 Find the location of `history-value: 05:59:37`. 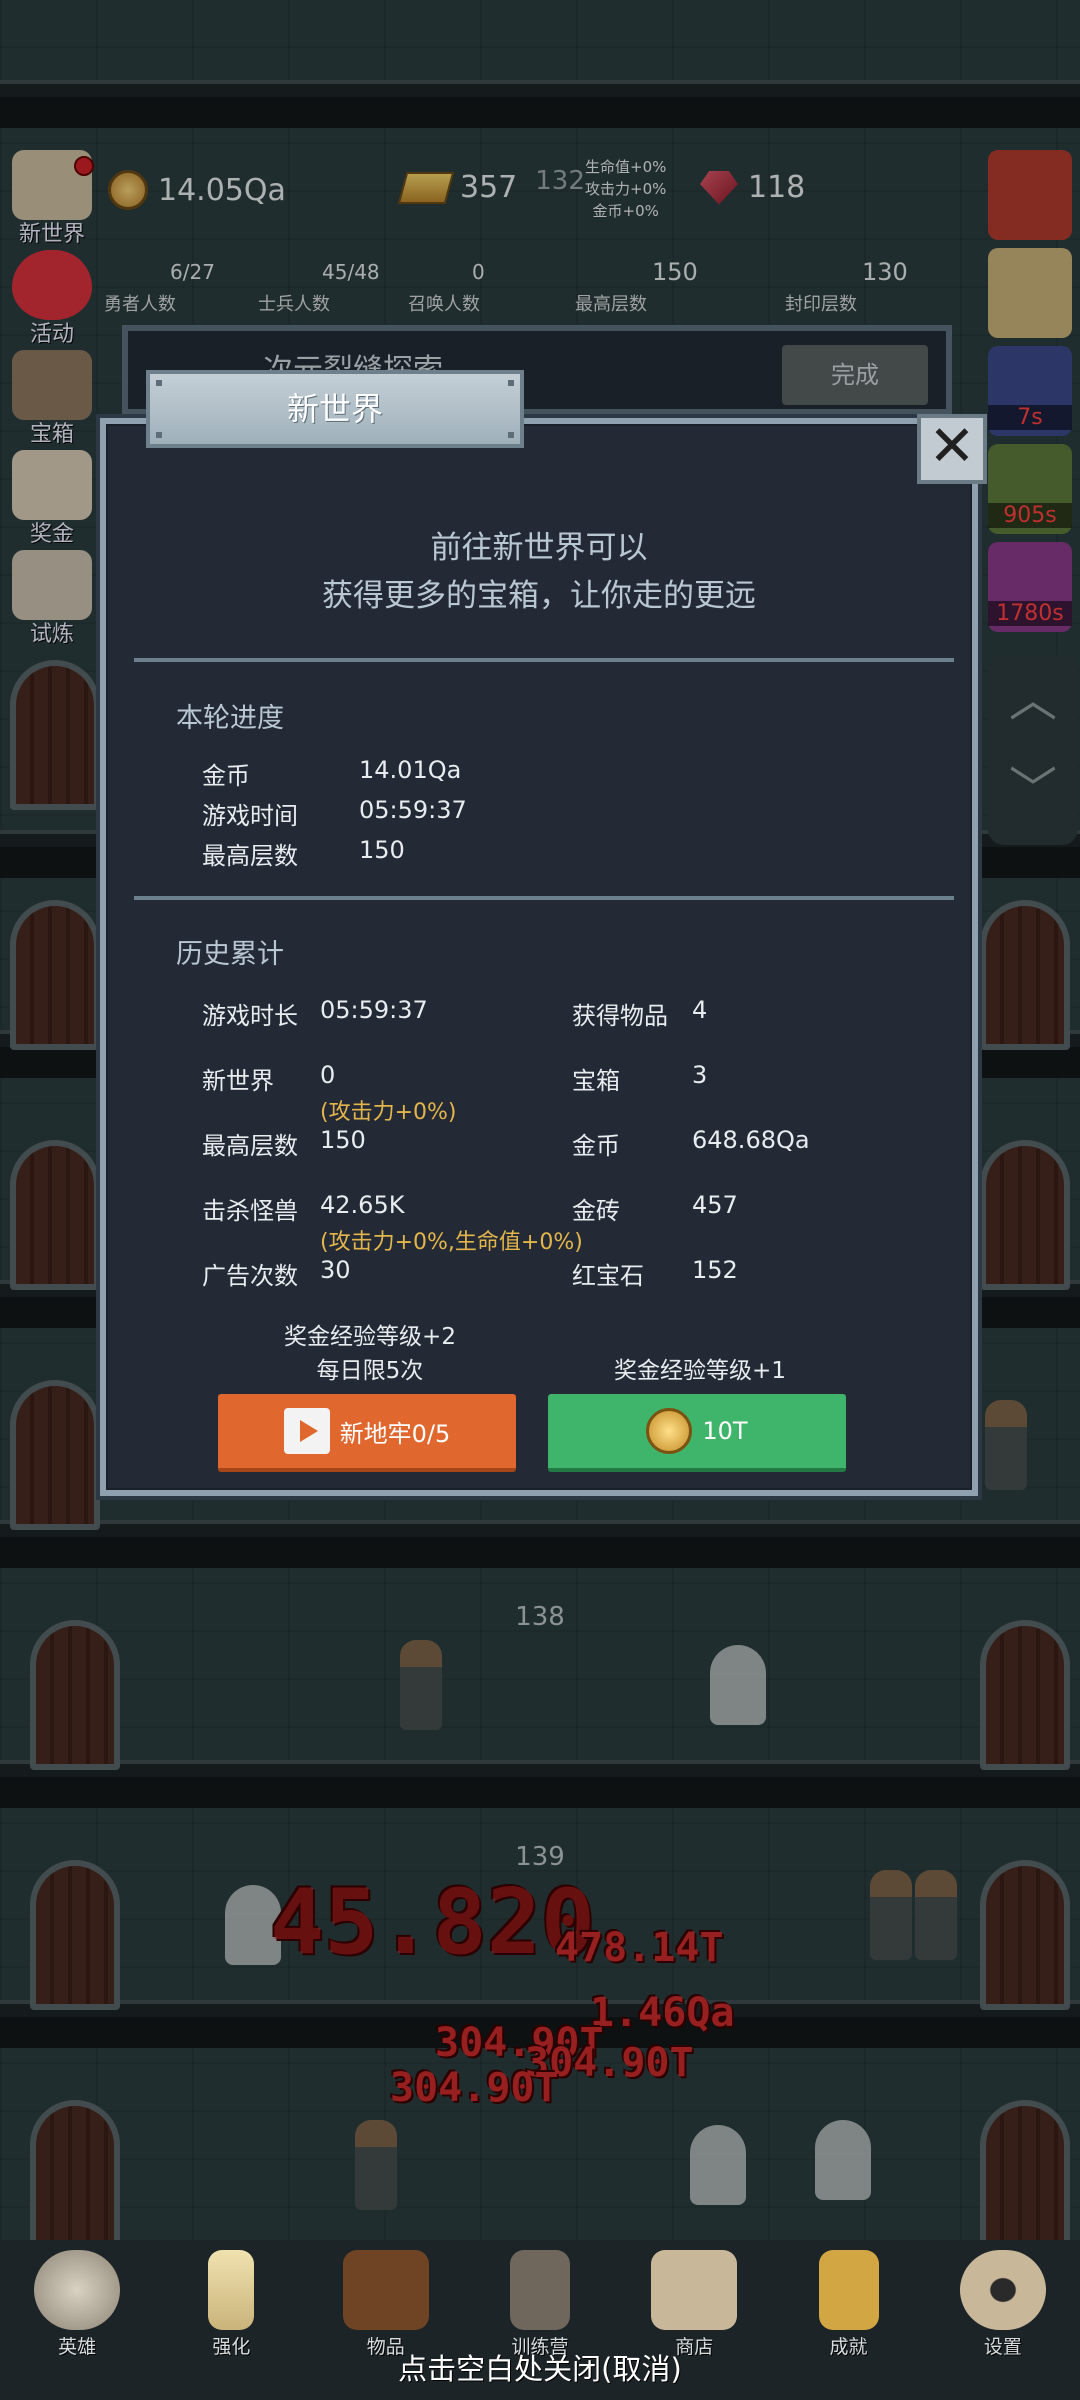

history-value: 05:59:37 is located at coordinates (374, 1010).